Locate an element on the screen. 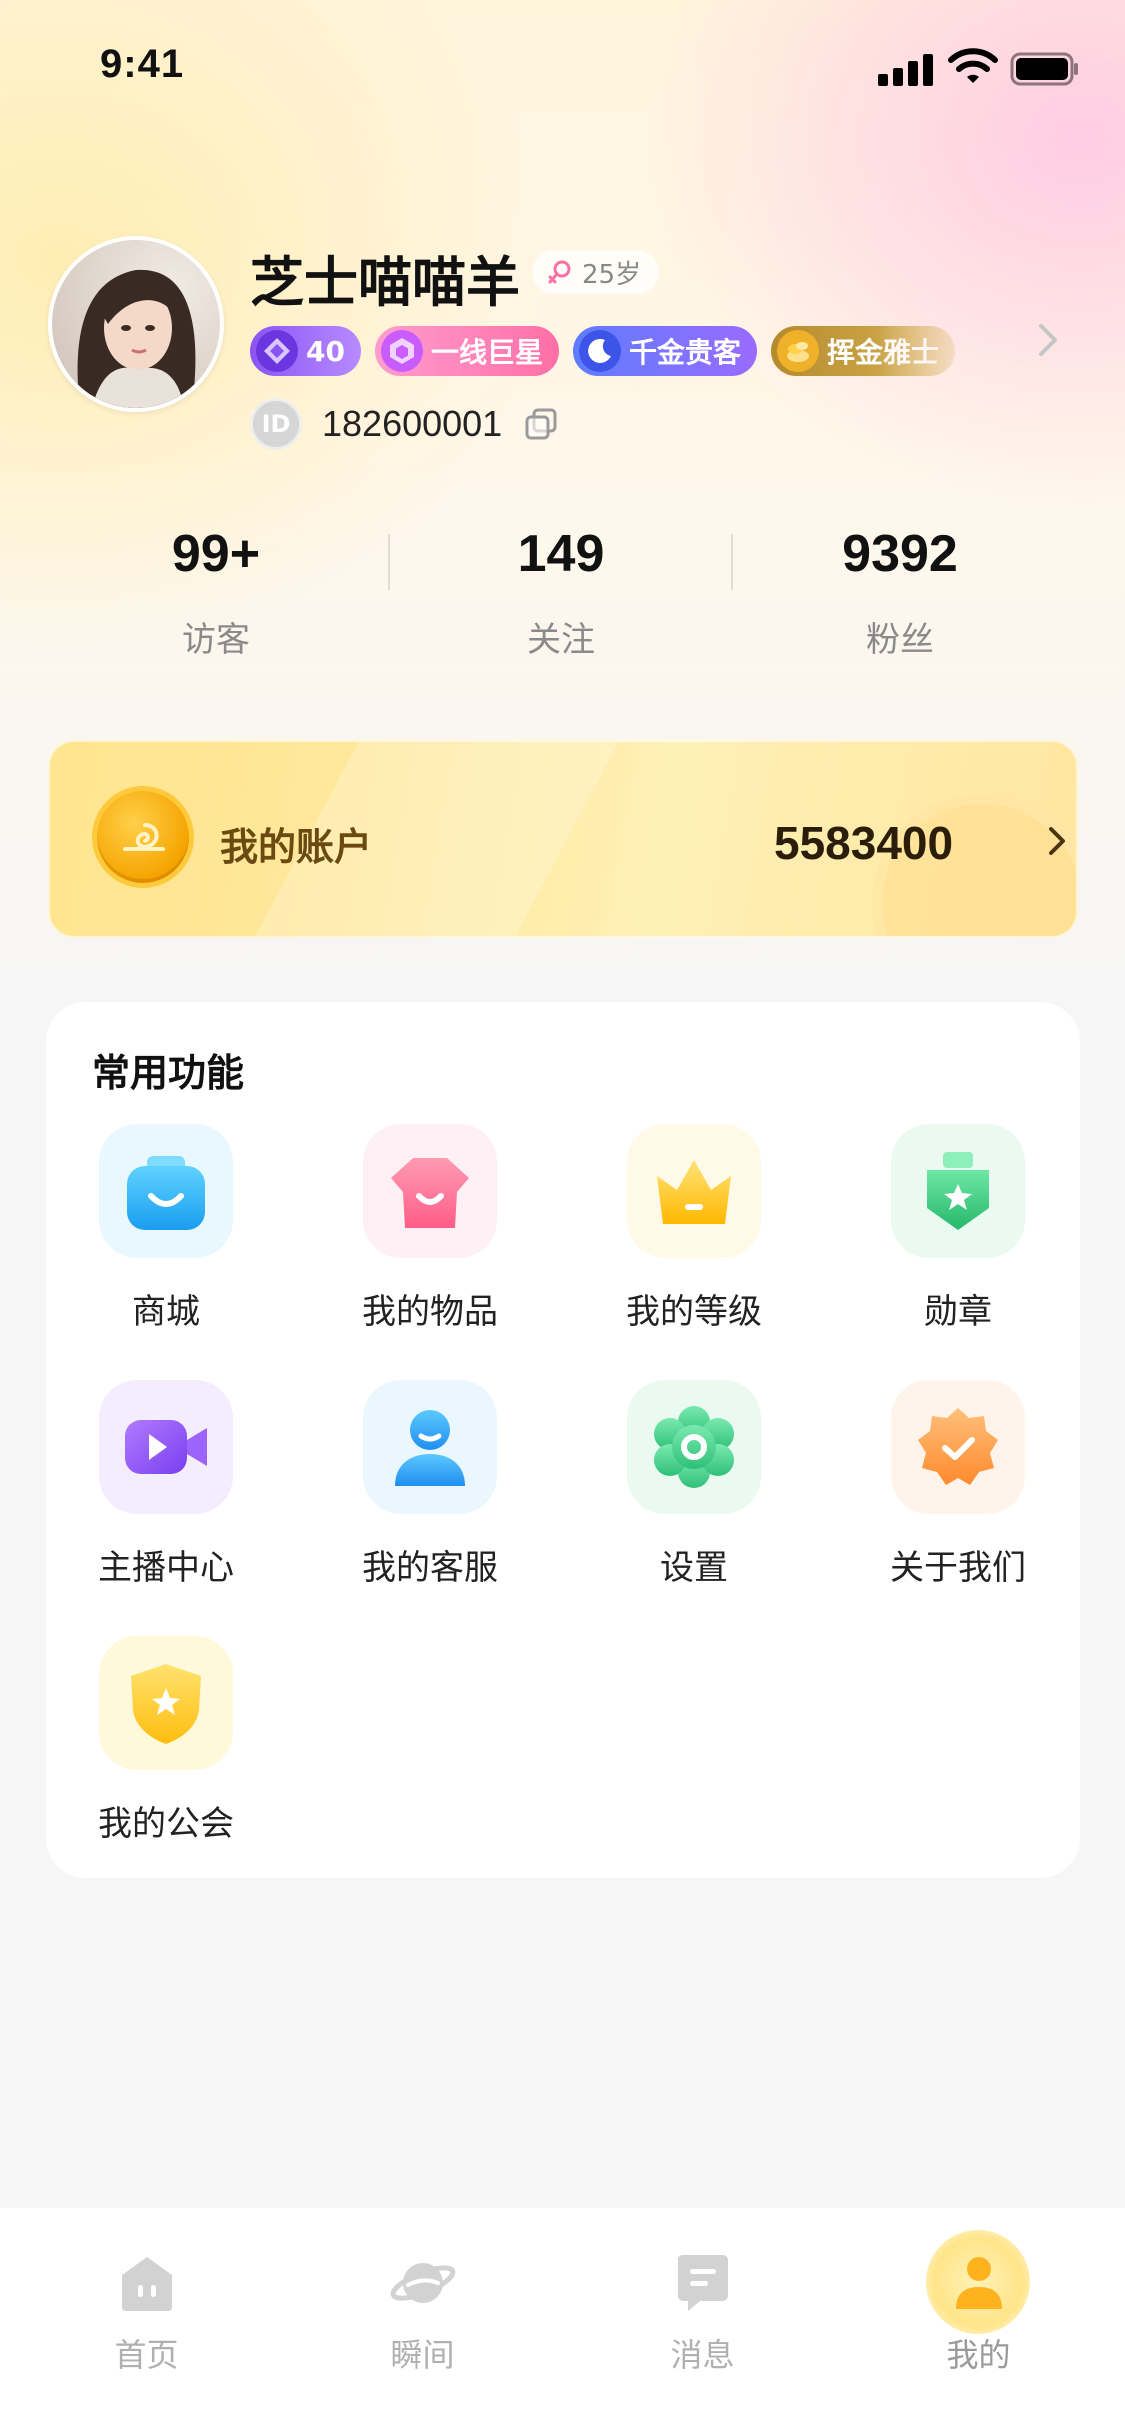  function-about-us: 关于我们 is located at coordinates (958, 1484).